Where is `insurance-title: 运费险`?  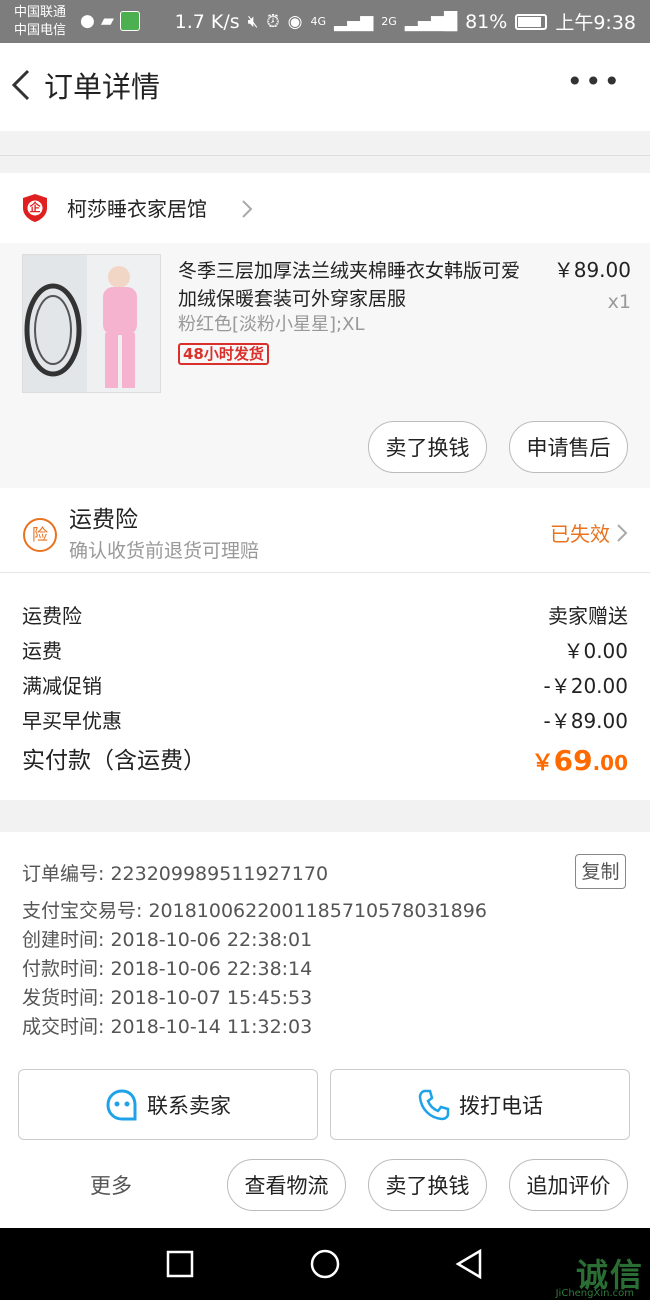 insurance-title: 运费险 is located at coordinates (103, 520).